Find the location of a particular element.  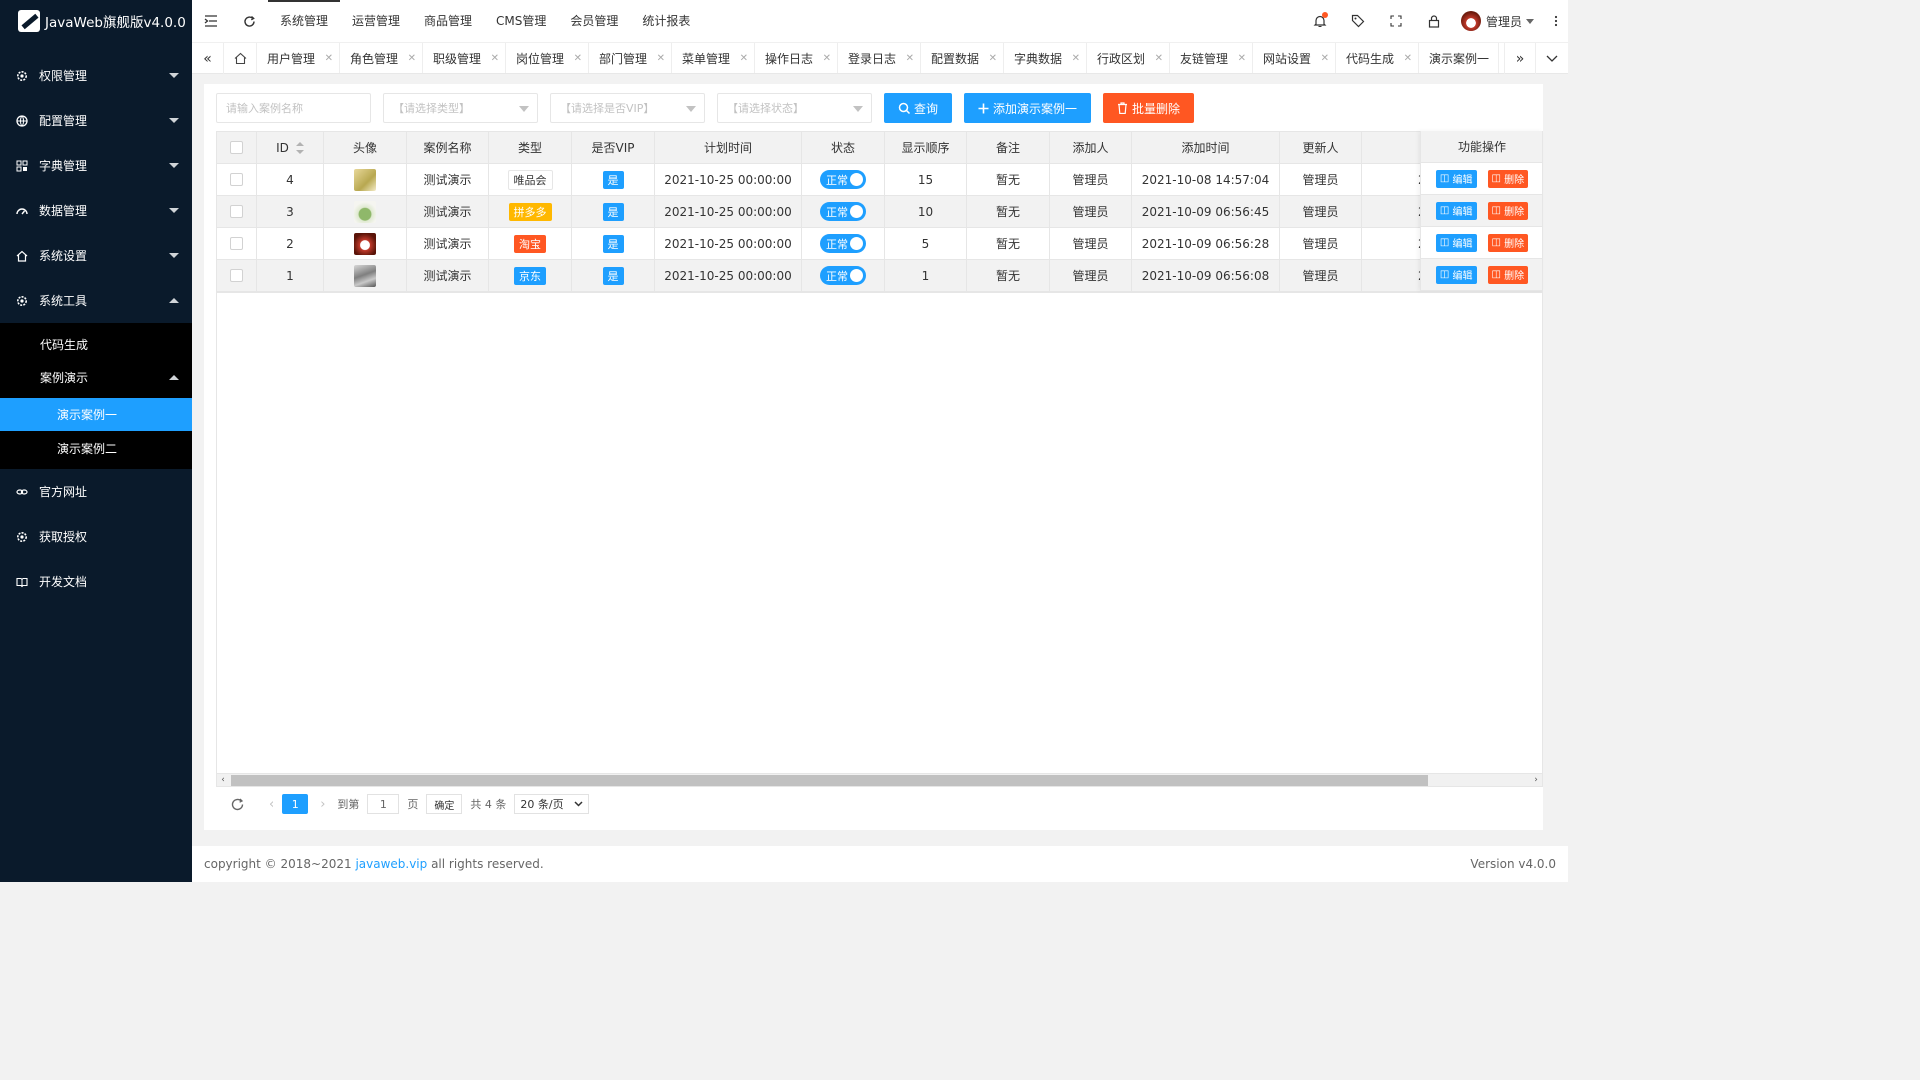

vip-select: 【请选择是否VIP】 is located at coordinates (627, 108).